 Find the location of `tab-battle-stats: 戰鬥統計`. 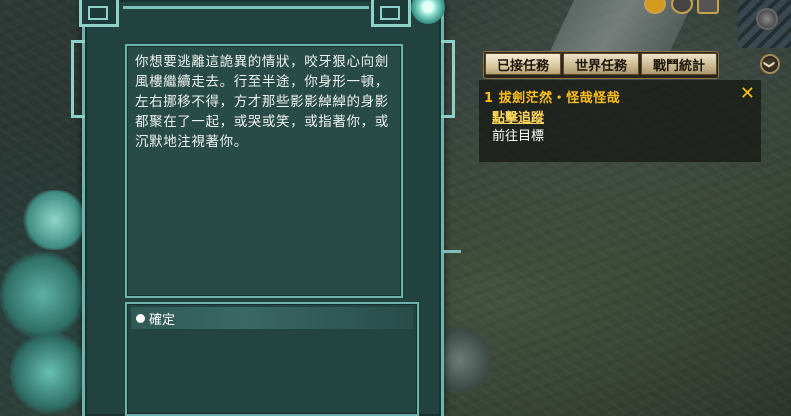

tab-battle-stats: 戰鬥統計 is located at coordinates (679, 64).